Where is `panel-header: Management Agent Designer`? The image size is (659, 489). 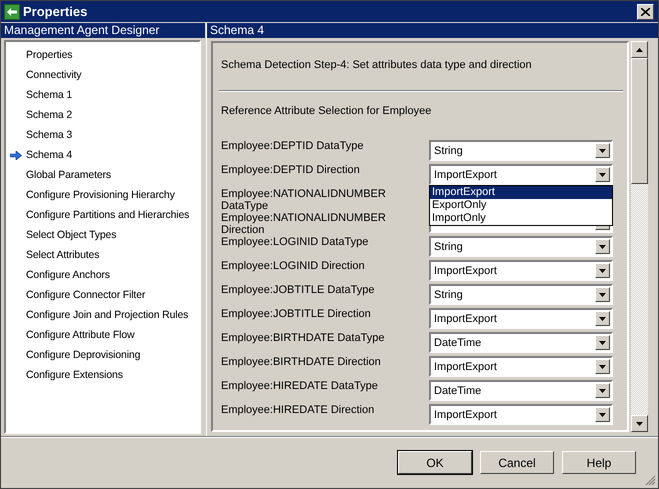 panel-header: Management Agent Designer is located at coordinates (103, 30).